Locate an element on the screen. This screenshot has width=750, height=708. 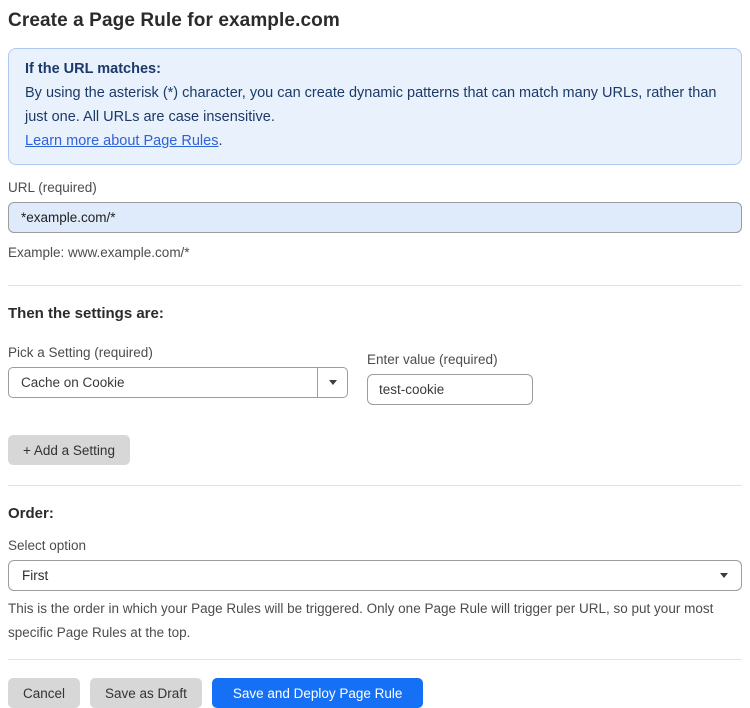
add-setting-button: + Add a Setting is located at coordinates (69, 450).